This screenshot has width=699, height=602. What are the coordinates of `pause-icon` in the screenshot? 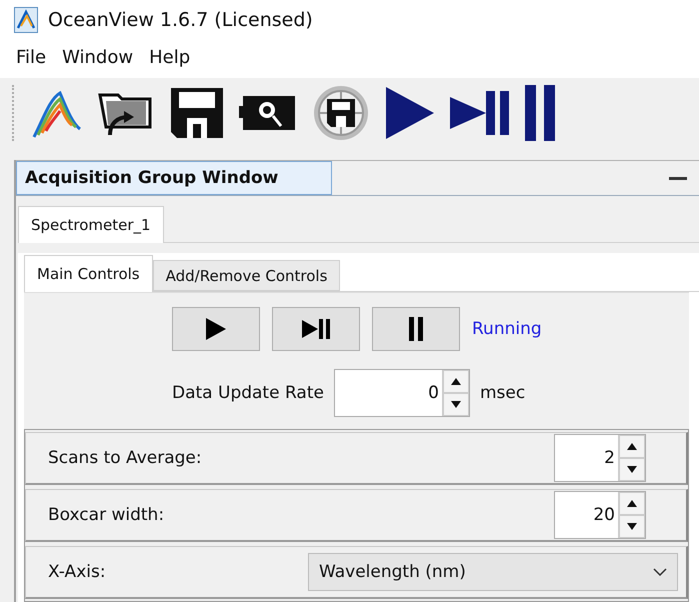 It's located at (416, 329).